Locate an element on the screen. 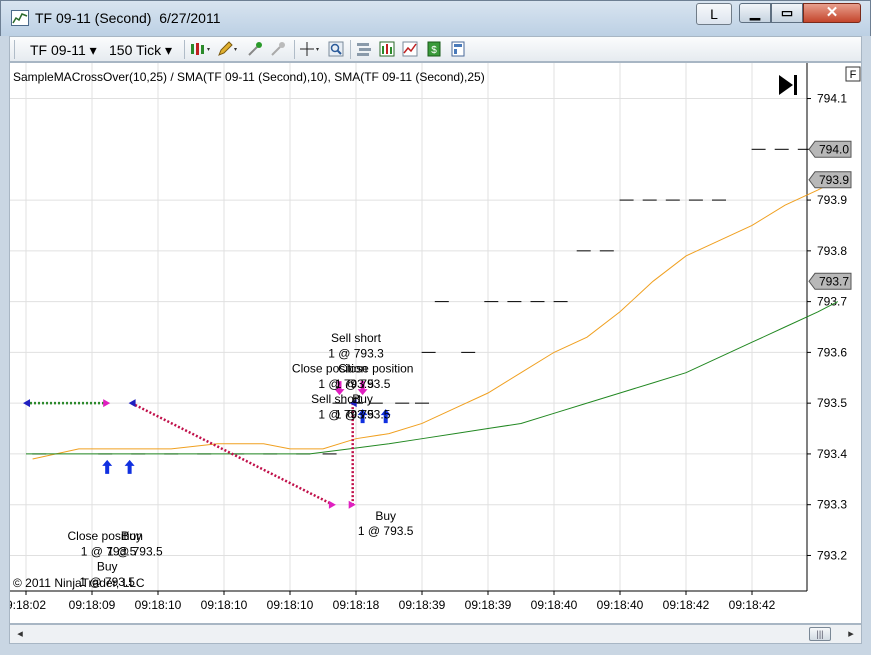  scroll-to-end-bar is located at coordinates (795, 85).